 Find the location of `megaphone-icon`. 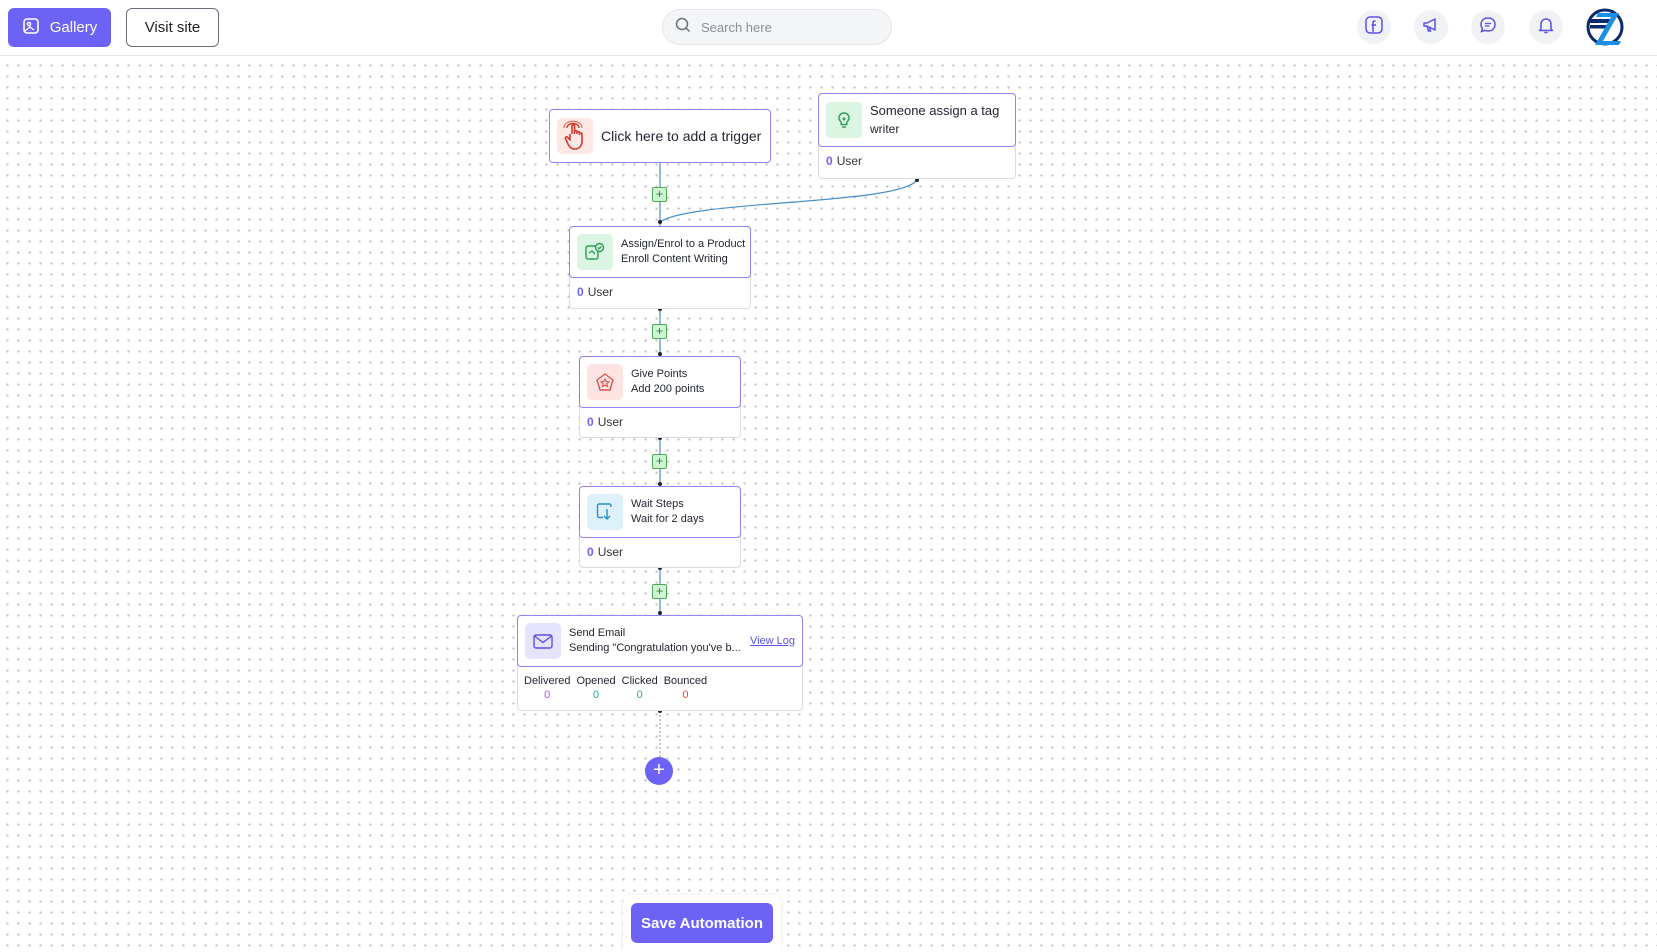

megaphone-icon is located at coordinates (1431, 27).